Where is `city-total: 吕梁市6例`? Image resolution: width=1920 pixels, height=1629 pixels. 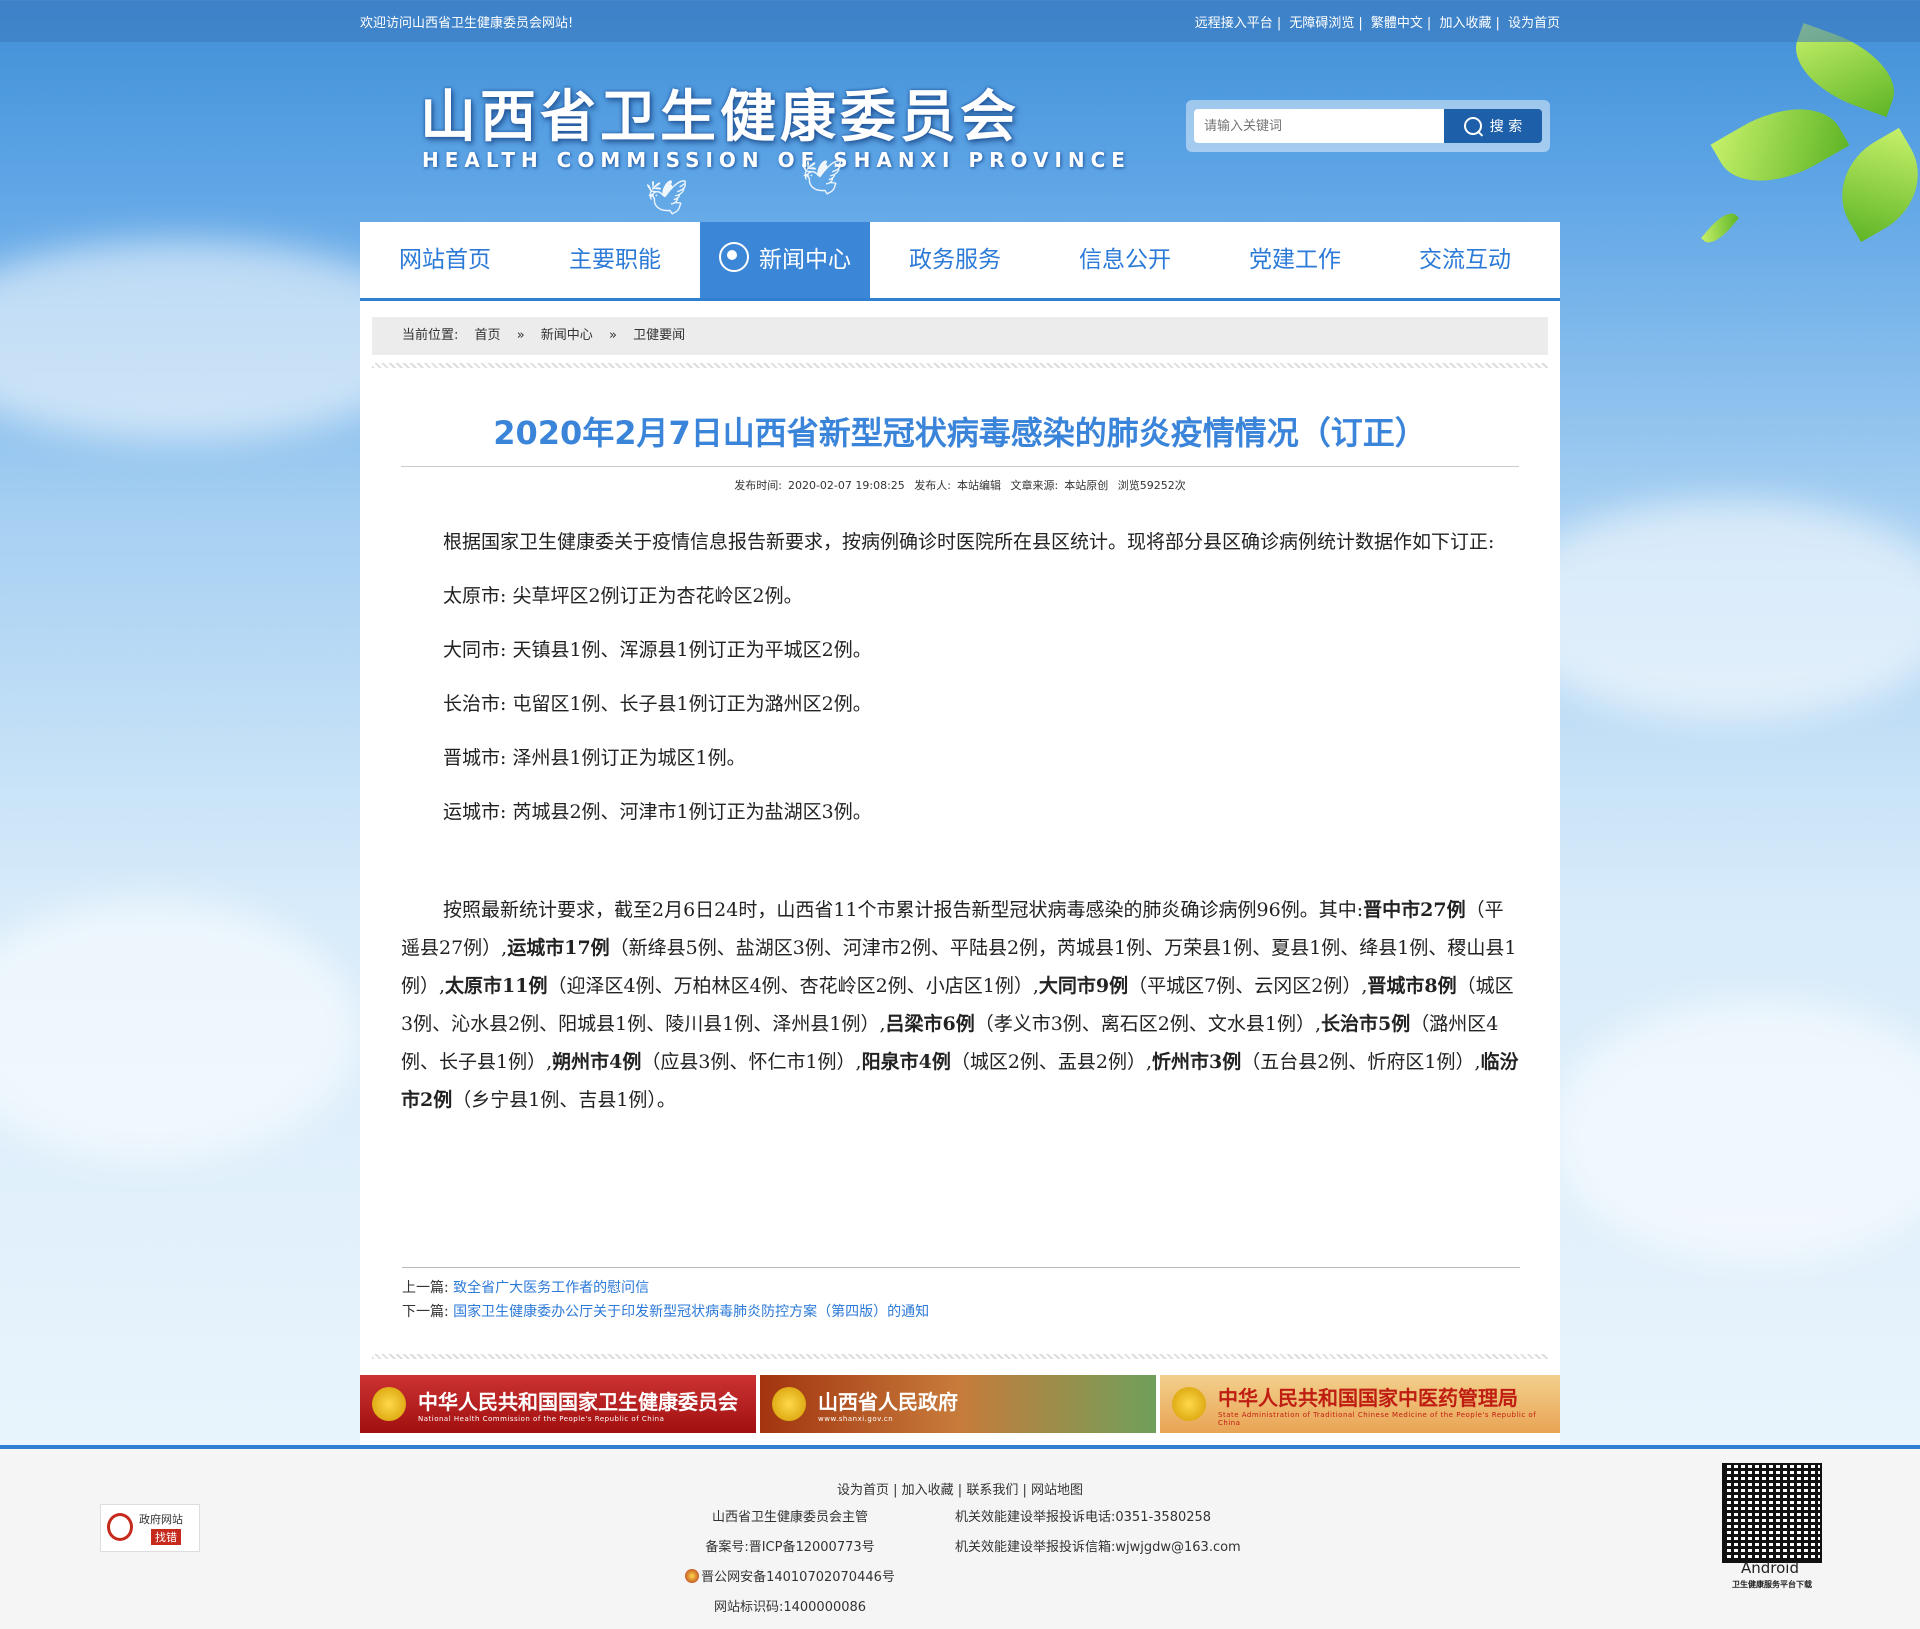
city-total: 吕梁市6例 is located at coordinates (930, 1024).